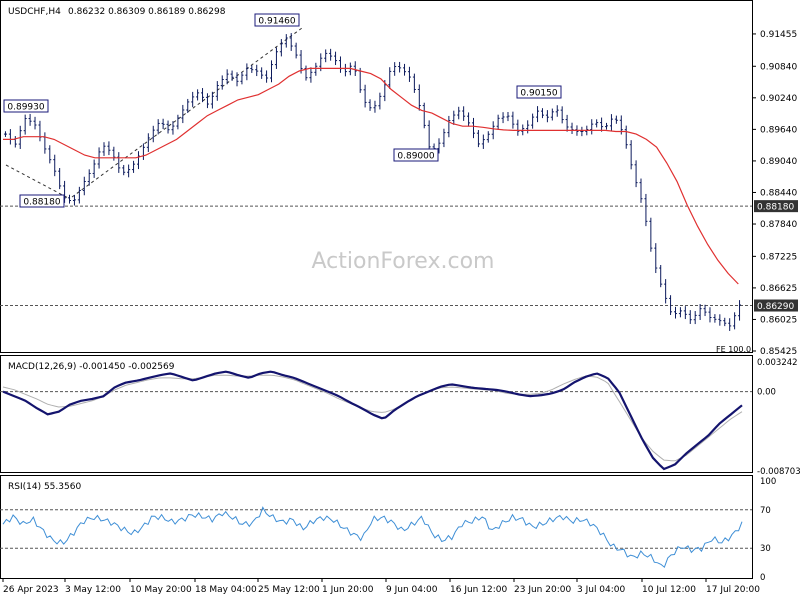 This screenshot has width=800, height=600. Describe the element at coordinates (147, 12) in the screenshot. I see `ohlc-readout: 0.86232 0.86309 0.86189 0.86298` at that location.